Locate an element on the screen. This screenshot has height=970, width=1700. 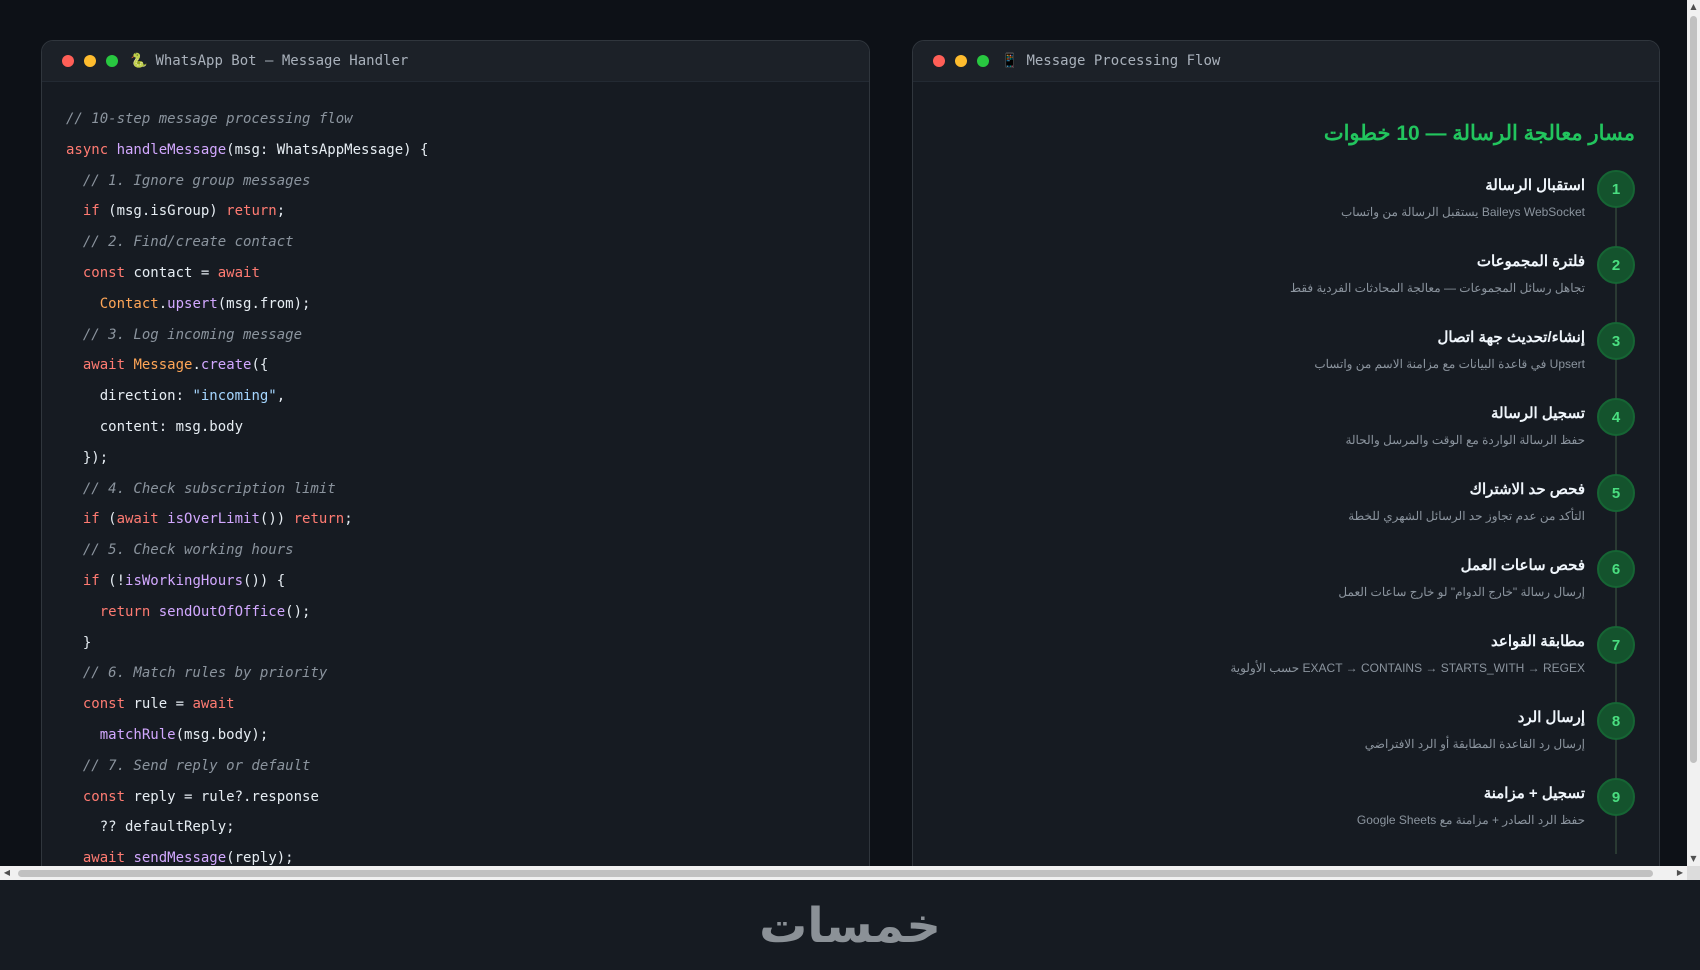
code-token: isOverLimit is located at coordinates (213, 519).